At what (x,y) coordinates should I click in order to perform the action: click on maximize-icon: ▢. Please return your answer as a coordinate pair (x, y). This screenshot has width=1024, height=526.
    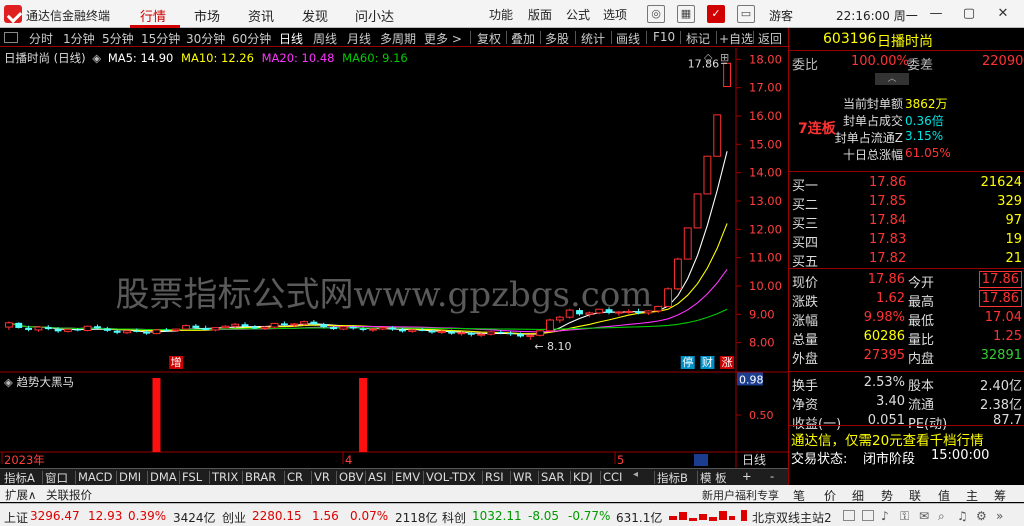
    Looking at the image, I should click on (969, 14).